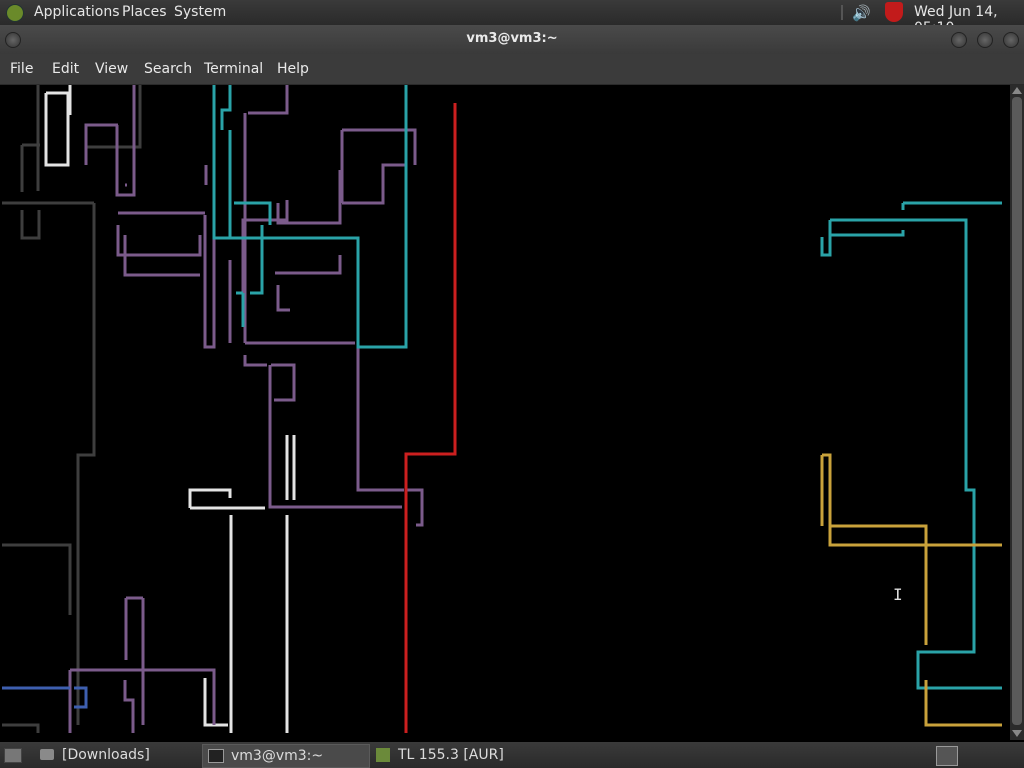 Image resolution: width=1024 pixels, height=768 pixels. Describe the element at coordinates (898, 594) in the screenshot. I see `text-cursor-icon: I` at that location.